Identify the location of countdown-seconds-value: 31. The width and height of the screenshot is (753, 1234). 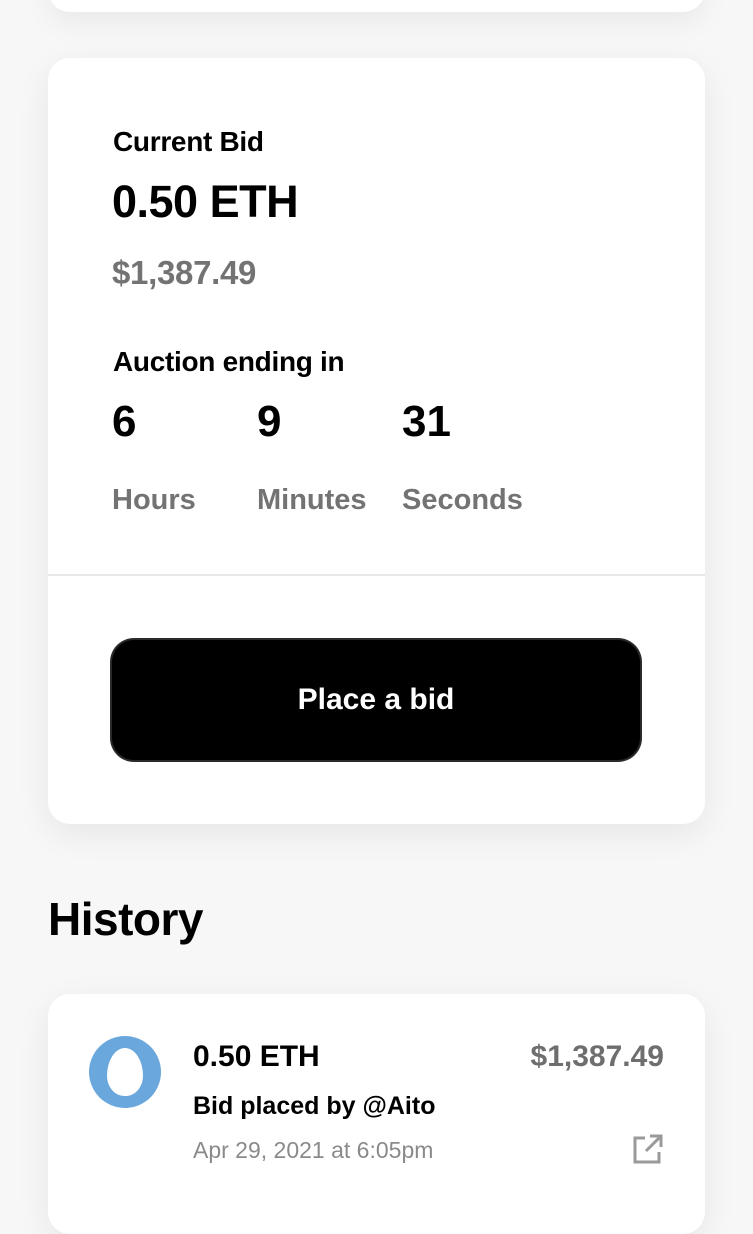
(426, 421).